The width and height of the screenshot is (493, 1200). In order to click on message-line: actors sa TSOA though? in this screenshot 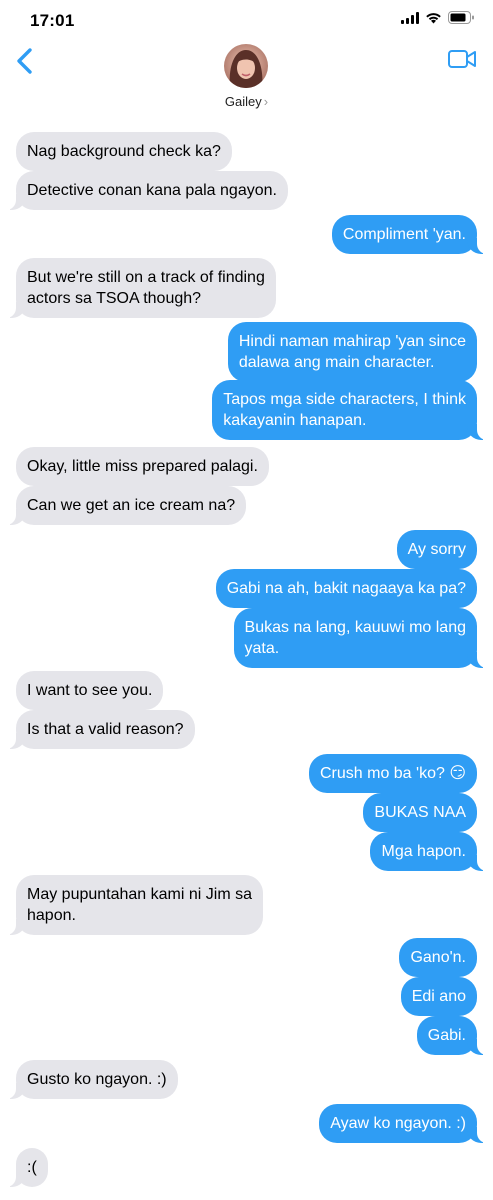, I will do `click(114, 298)`.